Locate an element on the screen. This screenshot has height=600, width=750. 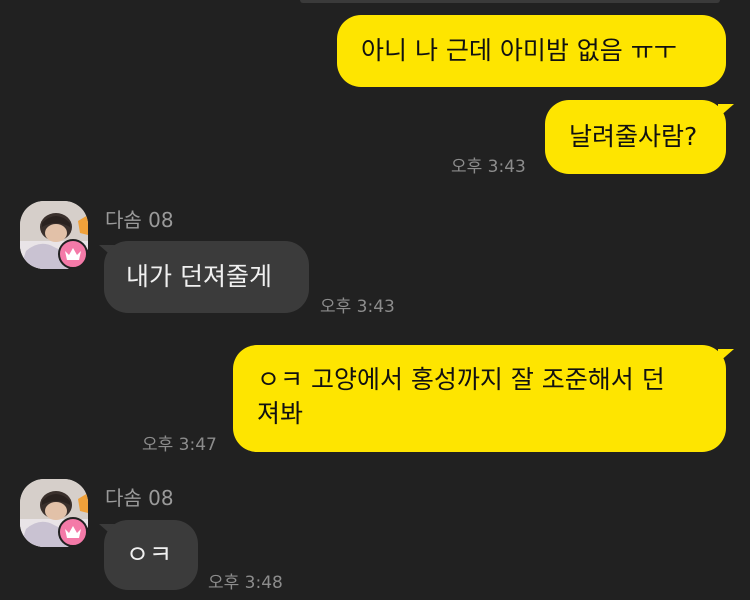
my-message-bubble: ㅇㅋ 고양에서 홍성까지 잘 조준해서 던 져봐 is located at coordinates (479, 398).